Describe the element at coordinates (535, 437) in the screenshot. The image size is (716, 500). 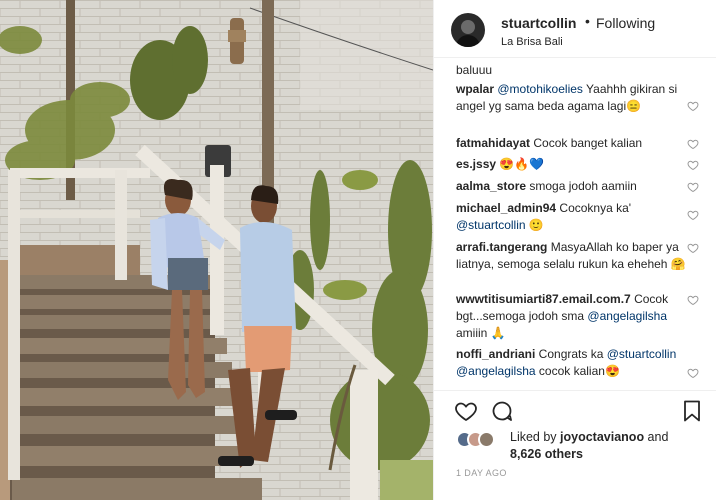
I see `likes-prefix: Liked by` at that location.